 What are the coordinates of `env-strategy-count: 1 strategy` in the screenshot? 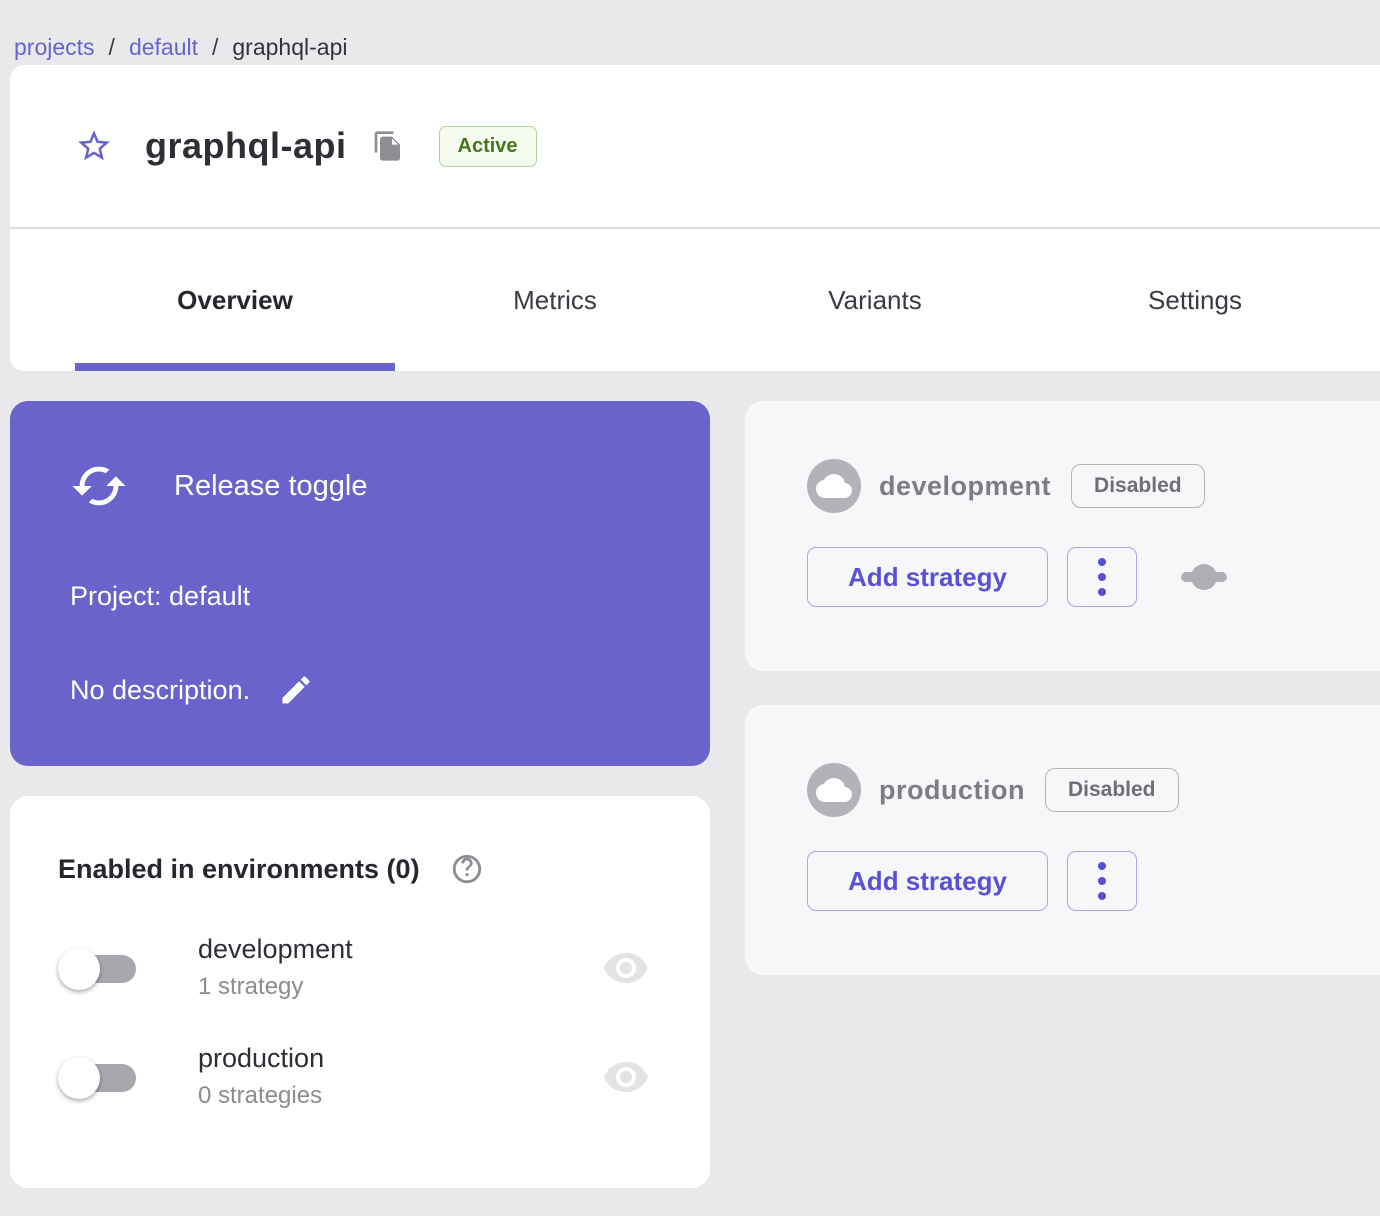 It's located at (251, 986).